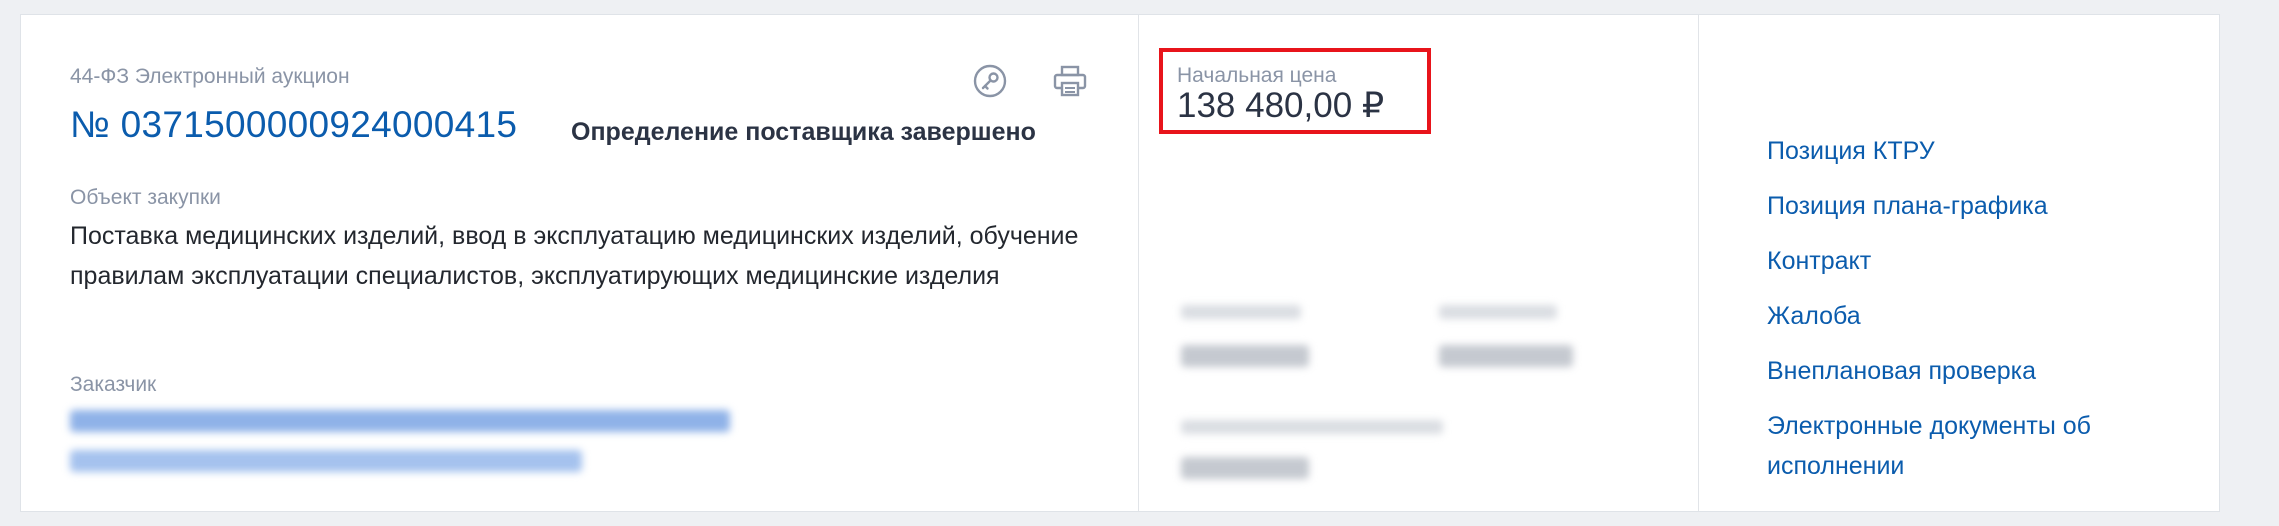 This screenshot has width=2279, height=526. What do you see at coordinates (1245, 468) in the screenshot?
I see `deadline-date-redacted` at bounding box center [1245, 468].